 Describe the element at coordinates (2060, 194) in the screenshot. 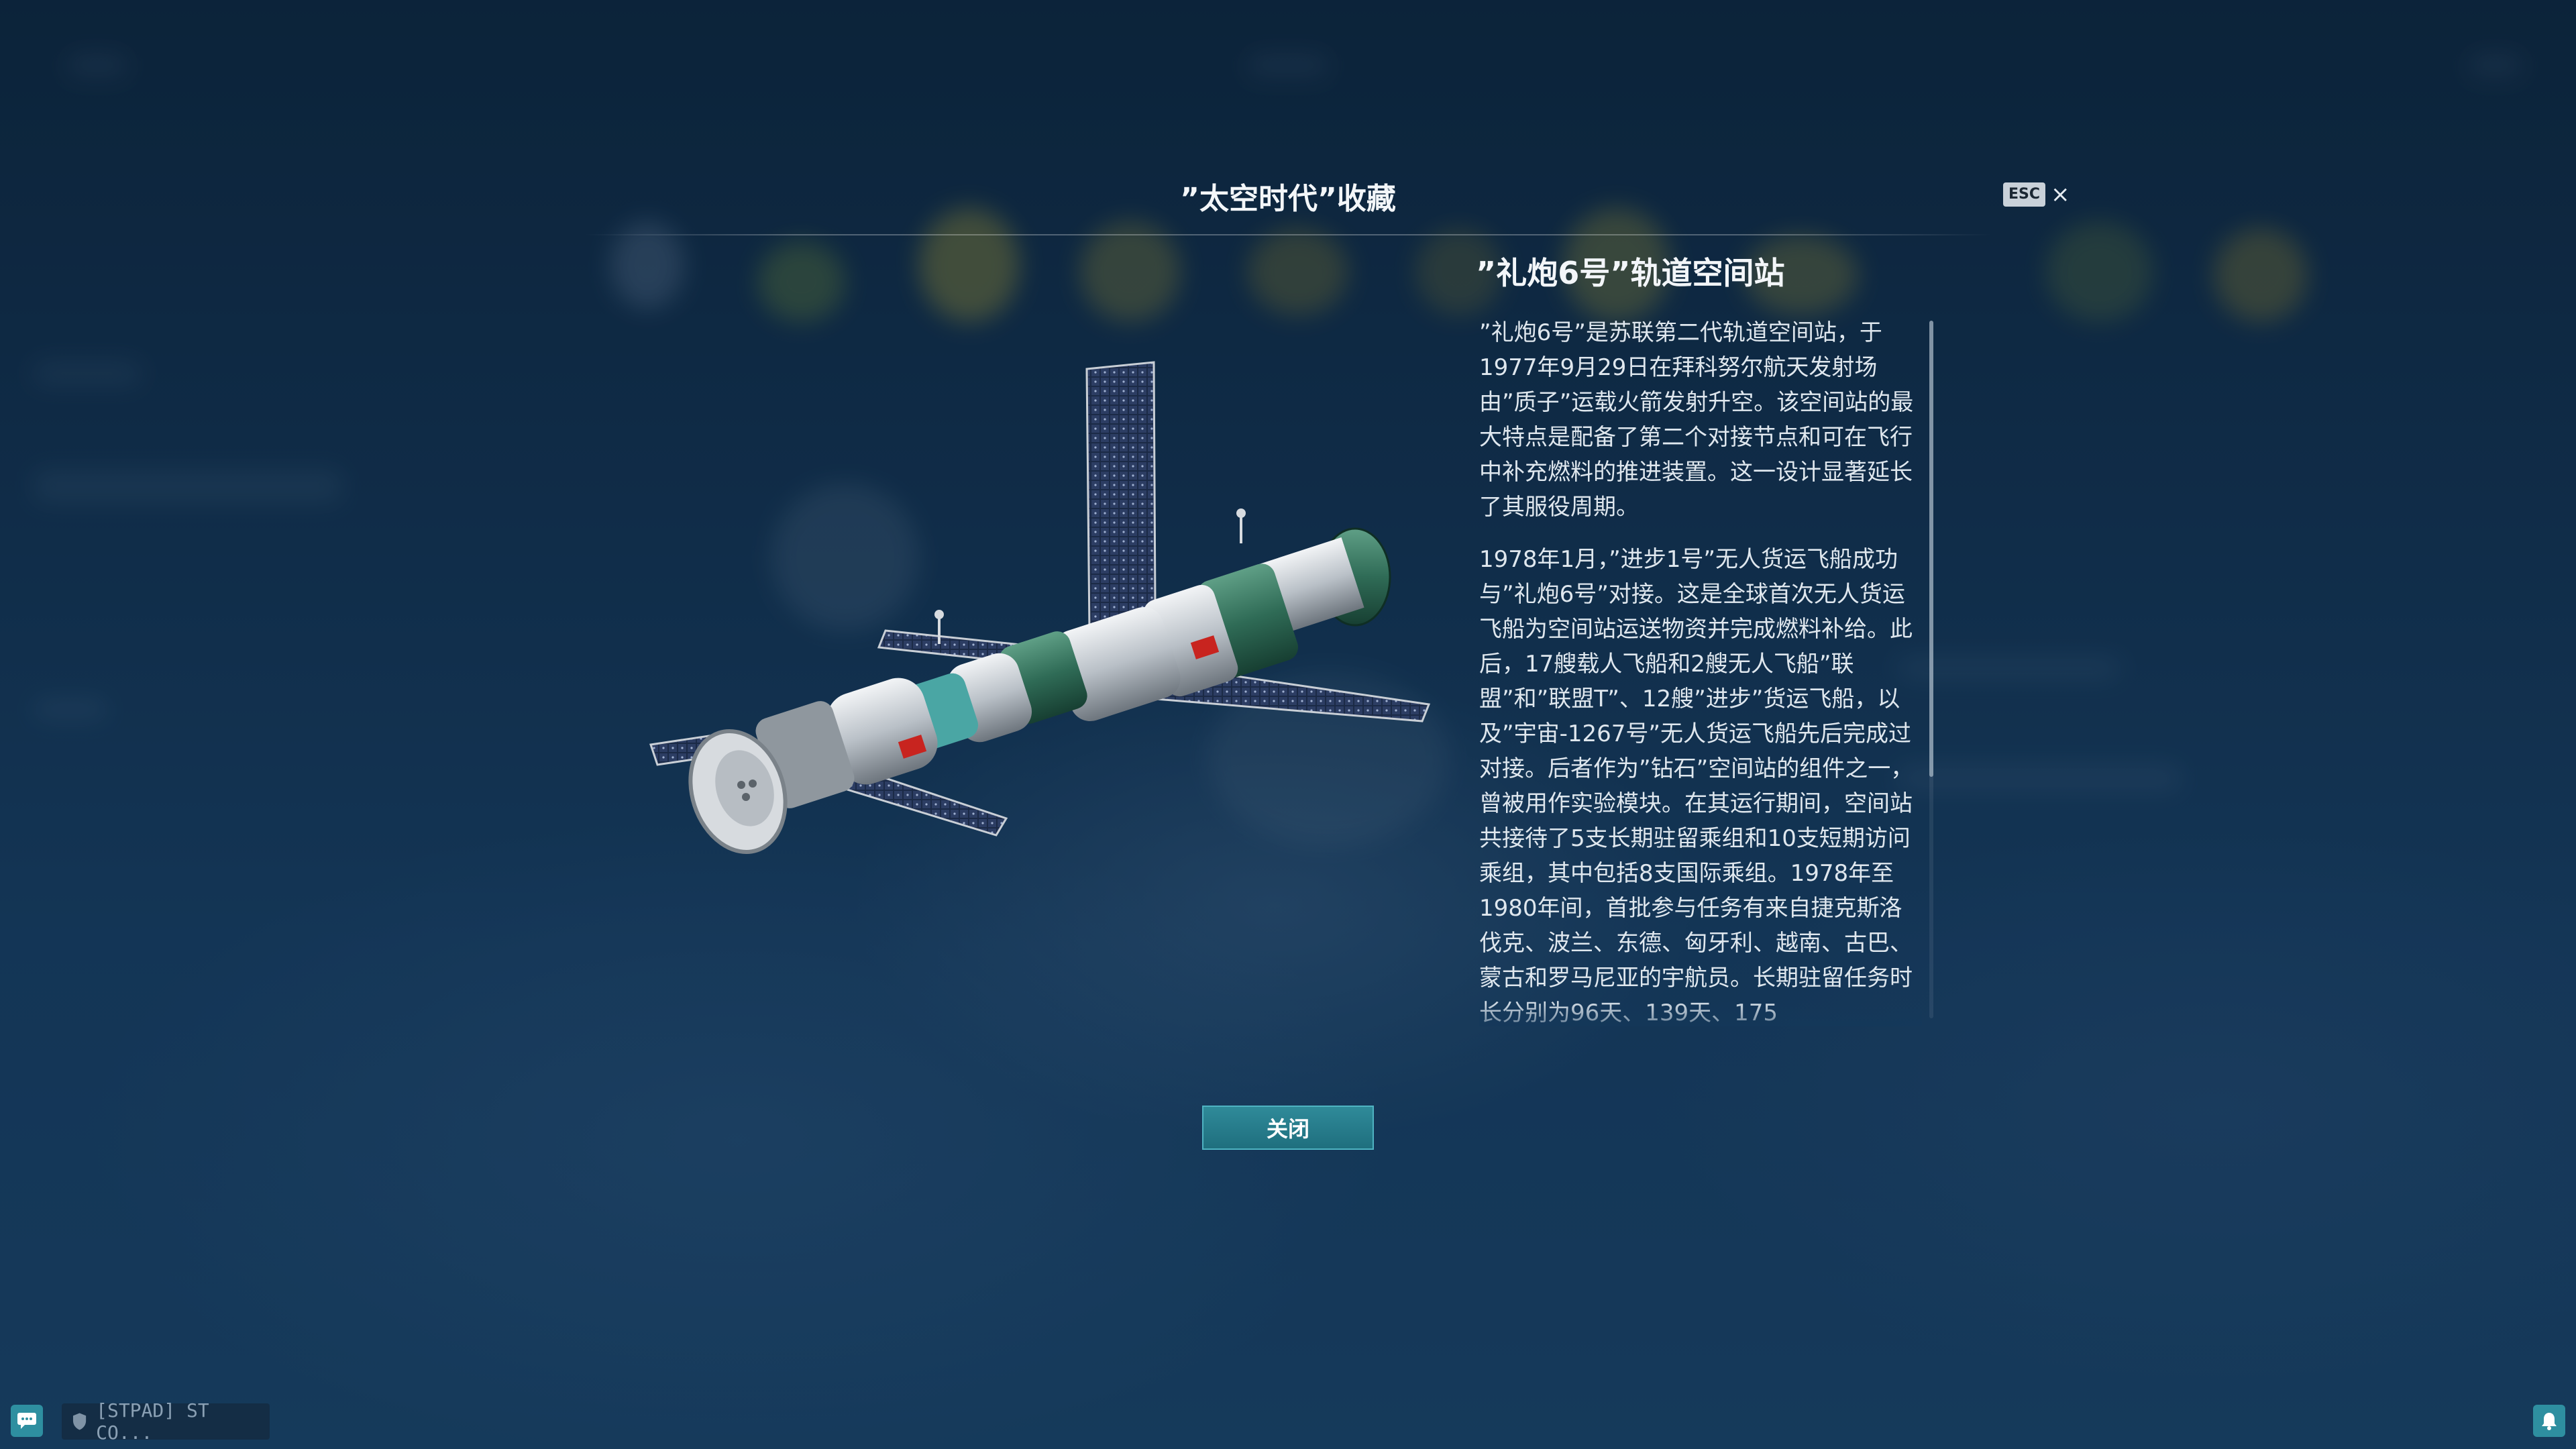

I see `close-icon: ×` at that location.